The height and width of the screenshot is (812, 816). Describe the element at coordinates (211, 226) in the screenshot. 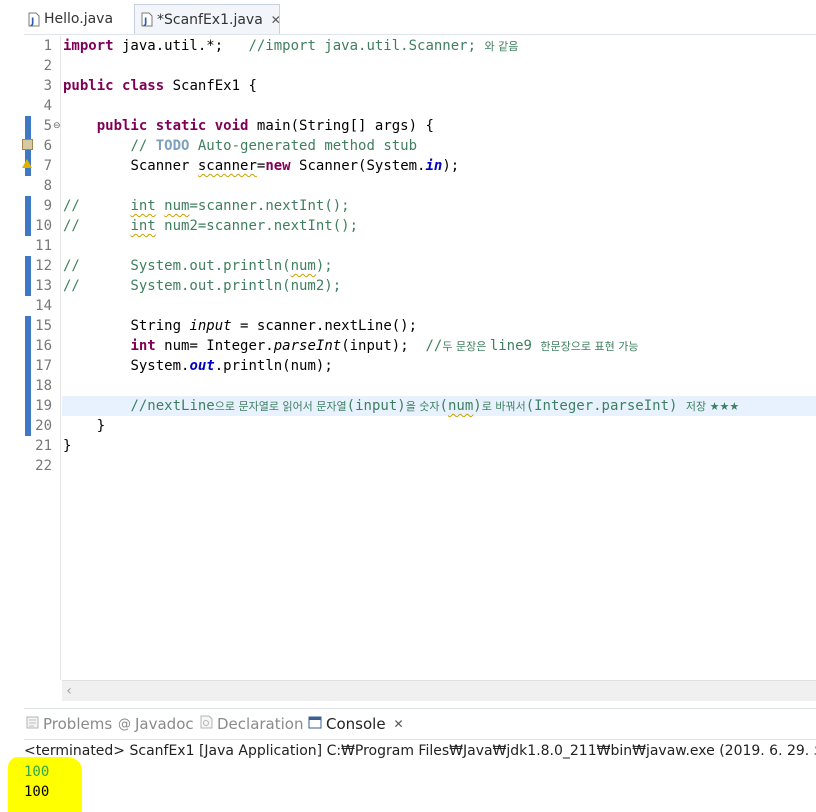

I see `code-line-10: // int num2=scanner.nextInt();` at that location.